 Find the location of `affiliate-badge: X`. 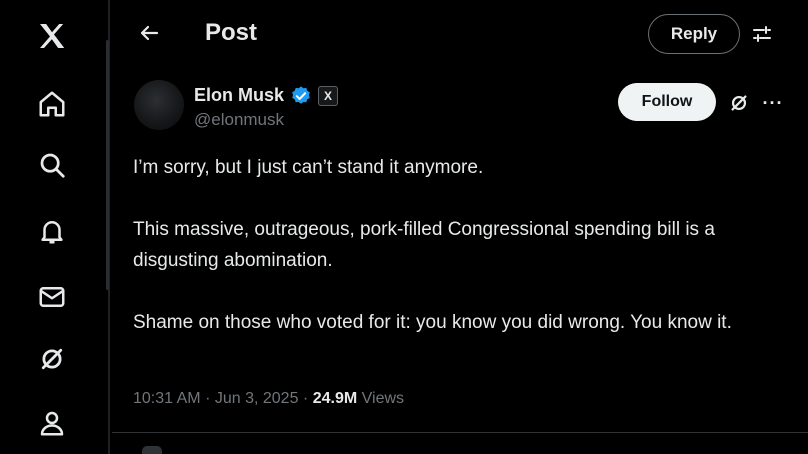

affiliate-badge: X is located at coordinates (328, 96).